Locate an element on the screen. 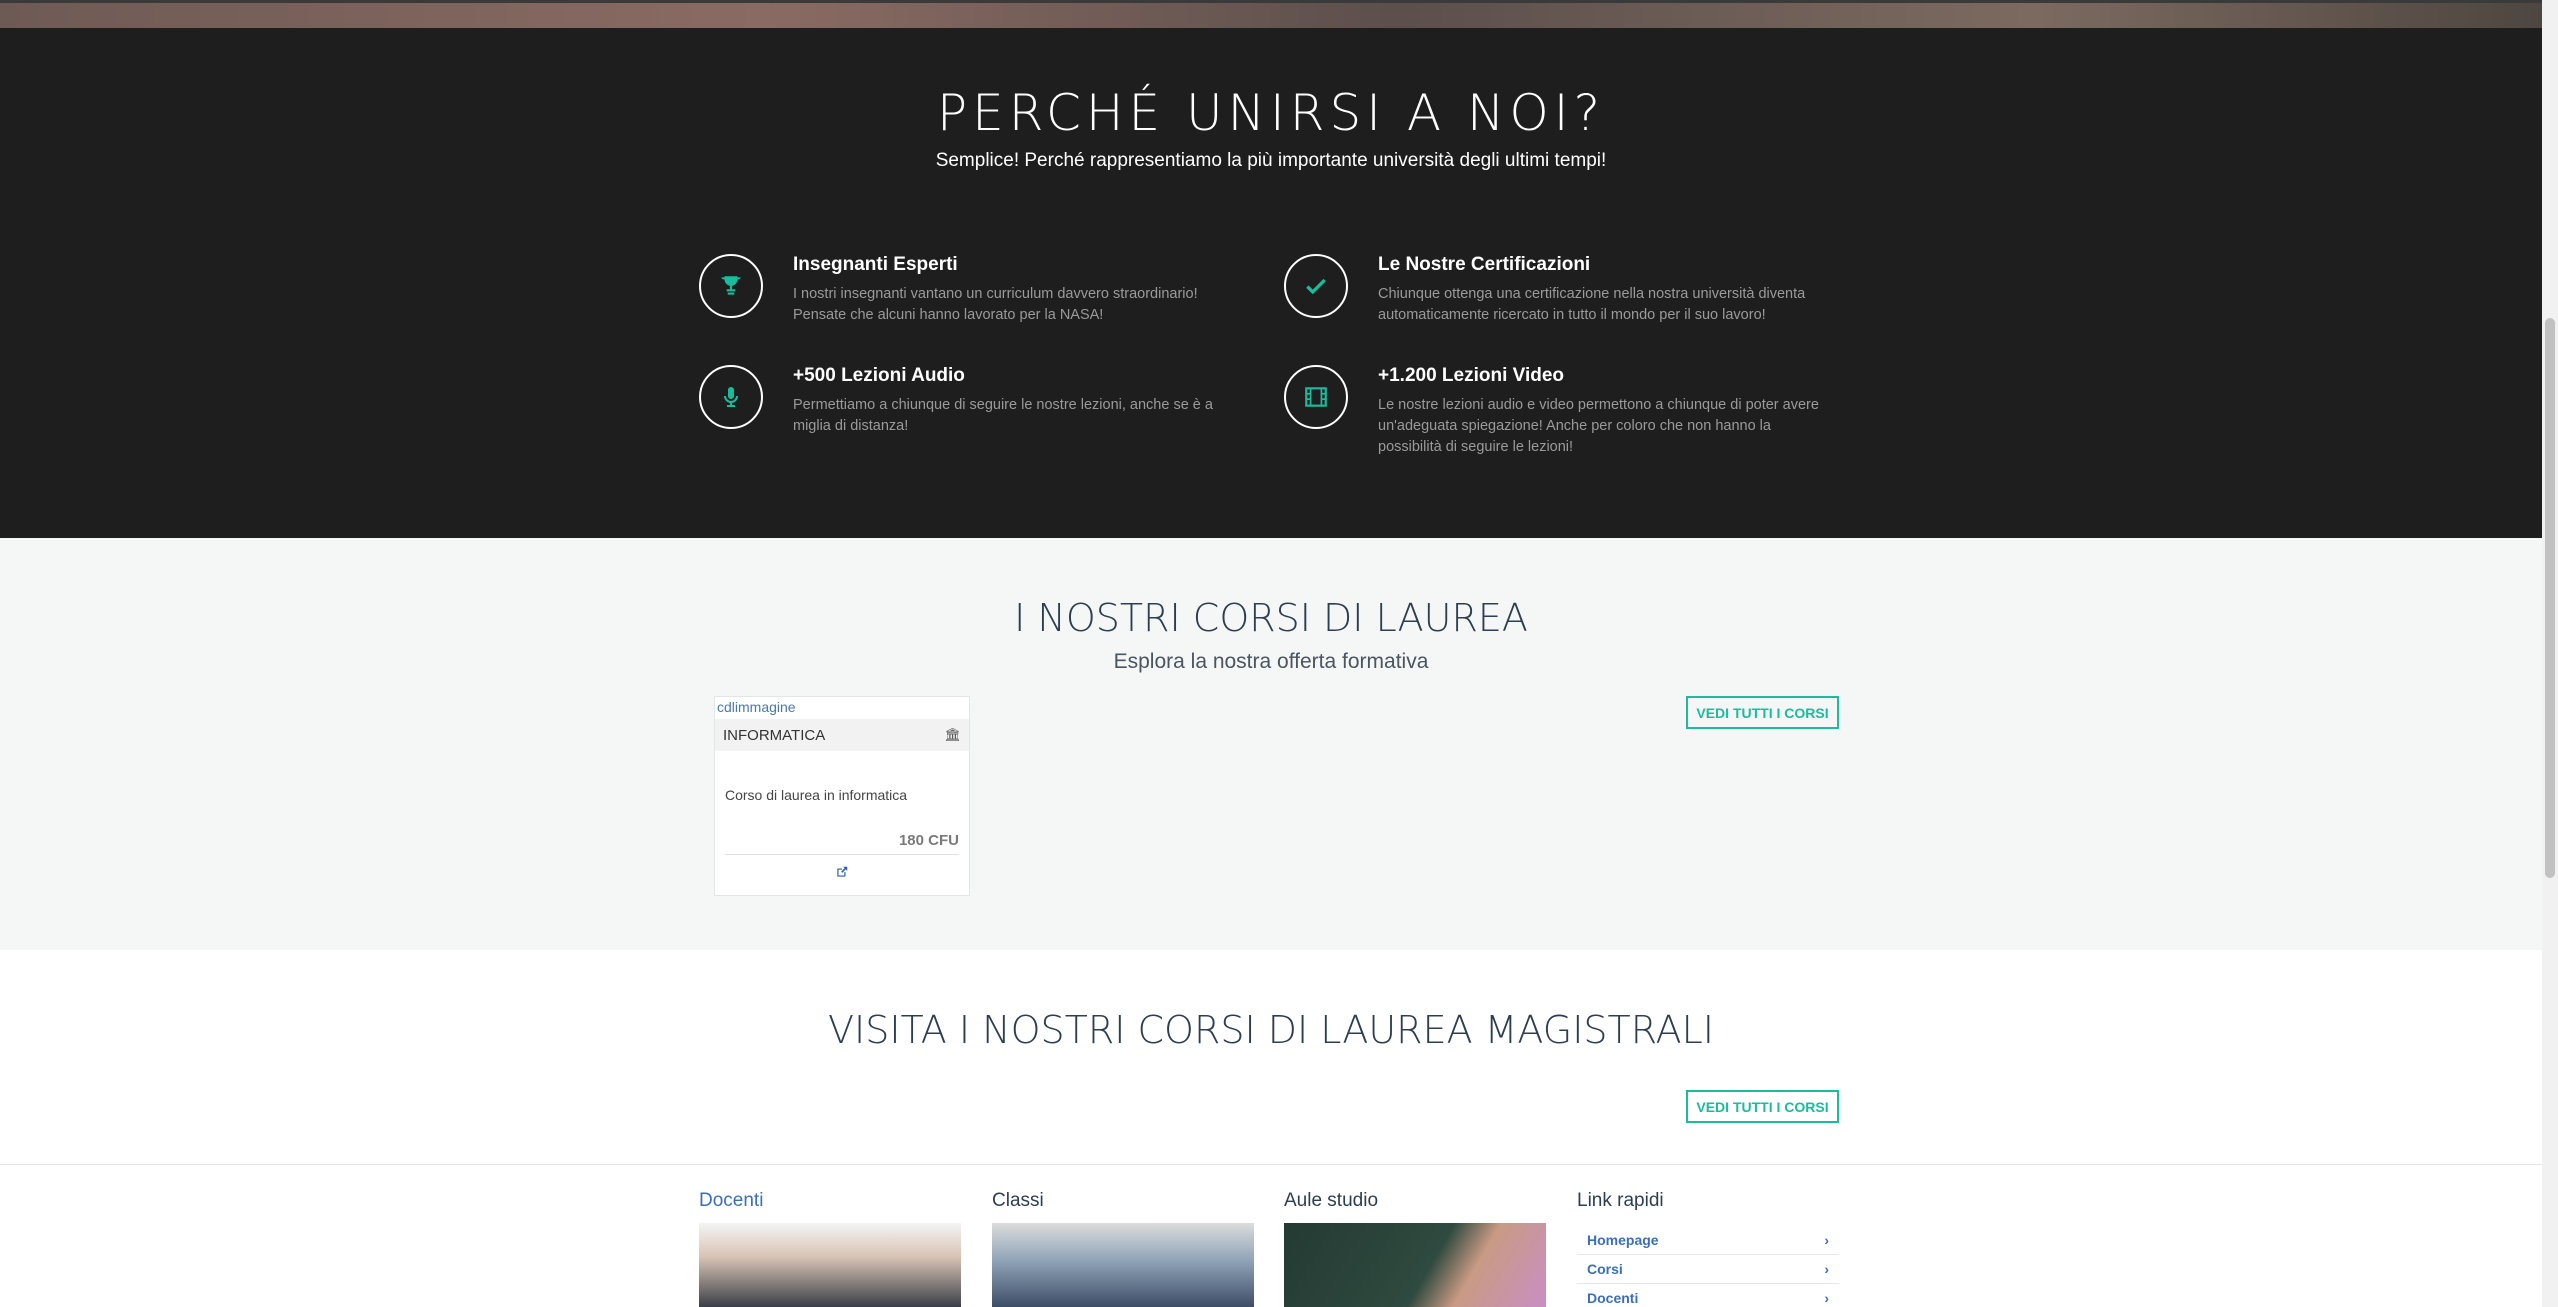 Image resolution: width=2558 pixels, height=1307 pixels. footer-study-rooms: Aule studio is located at coordinates (1415, 1248).